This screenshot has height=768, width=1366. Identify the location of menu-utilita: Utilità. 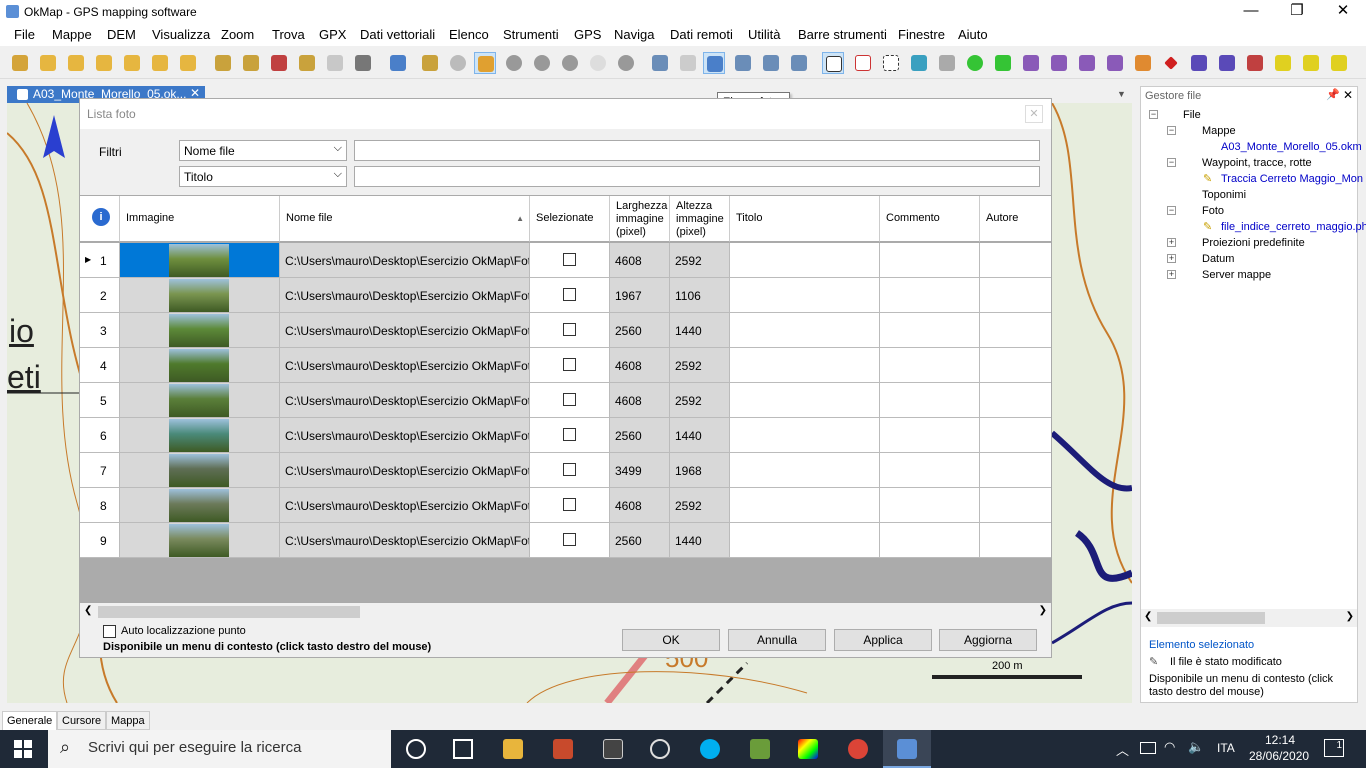
(764, 34).